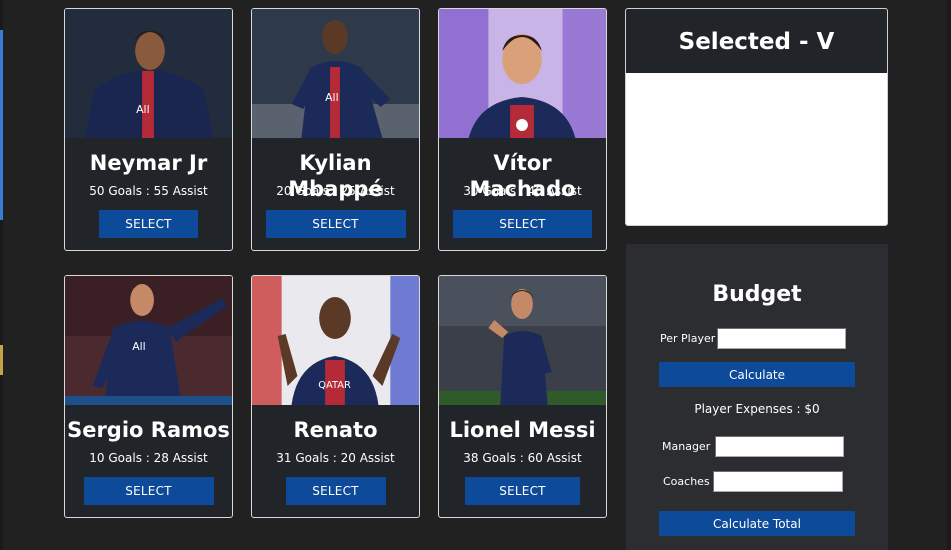  What do you see at coordinates (690, 481) in the screenshot?
I see `coaches-label: Coaches :` at bounding box center [690, 481].